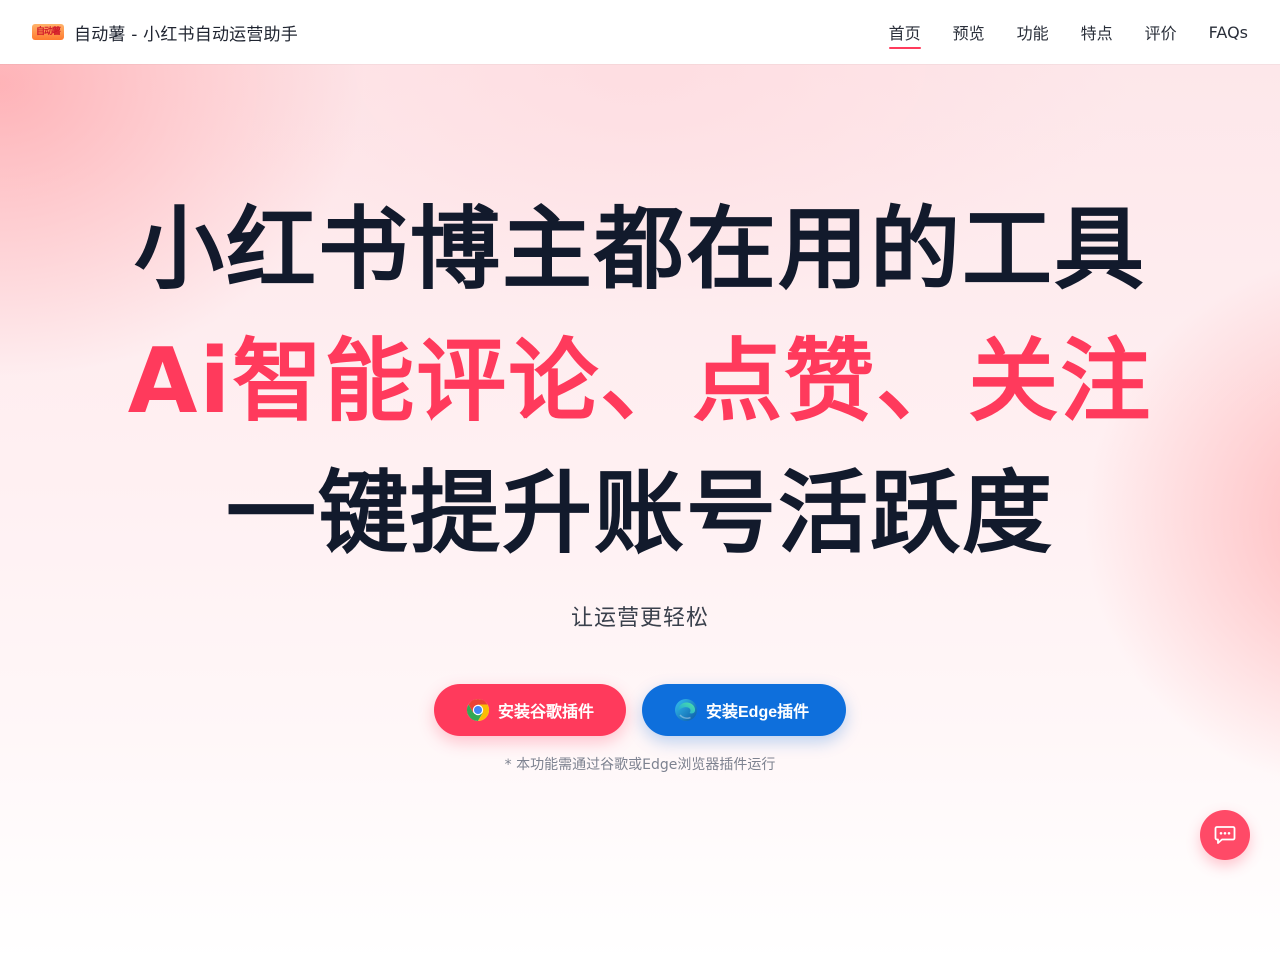  What do you see at coordinates (904, 32) in the screenshot?
I see `nav-home: 首页` at bounding box center [904, 32].